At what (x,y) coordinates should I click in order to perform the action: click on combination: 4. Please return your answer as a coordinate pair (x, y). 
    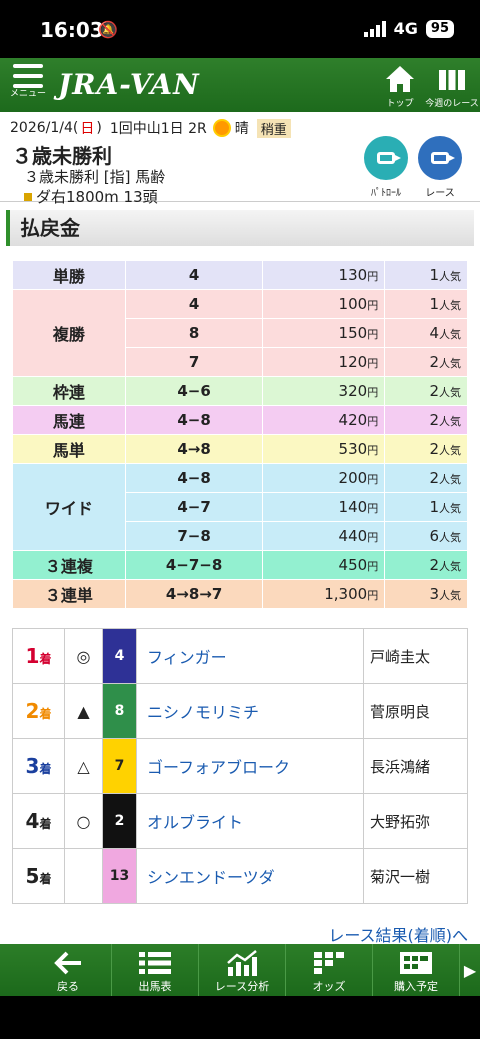
    Looking at the image, I should click on (194, 275).